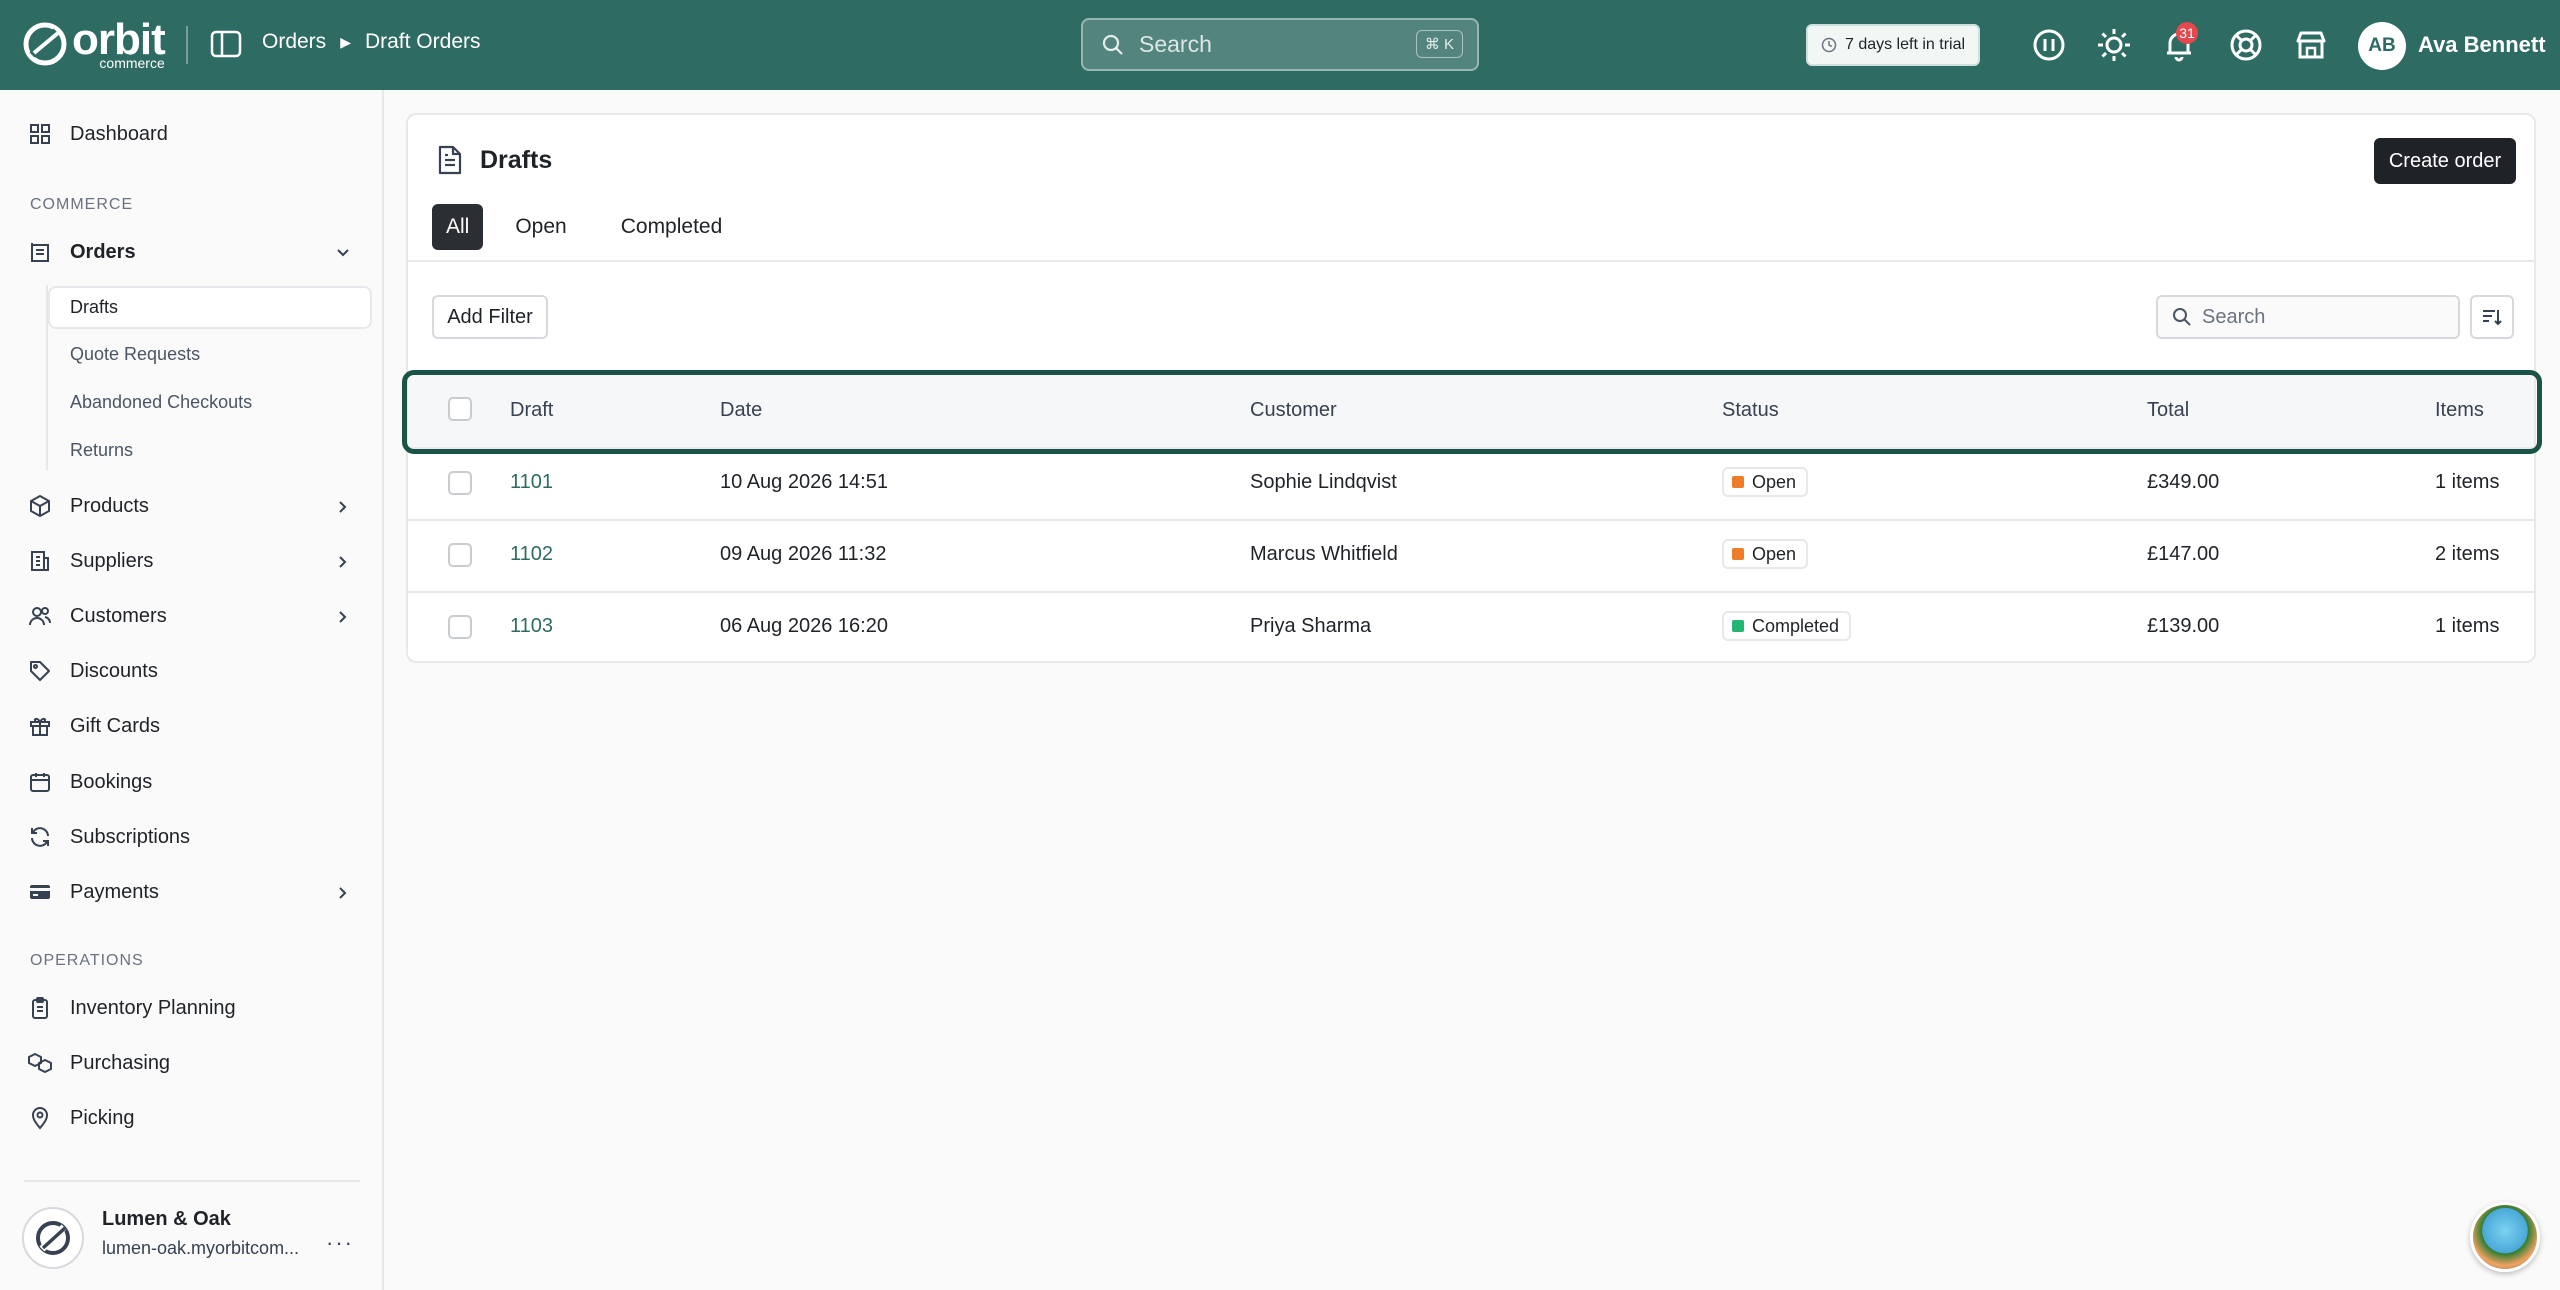 The image size is (2560, 1290). I want to click on avatar: AB, so click(2382, 46).